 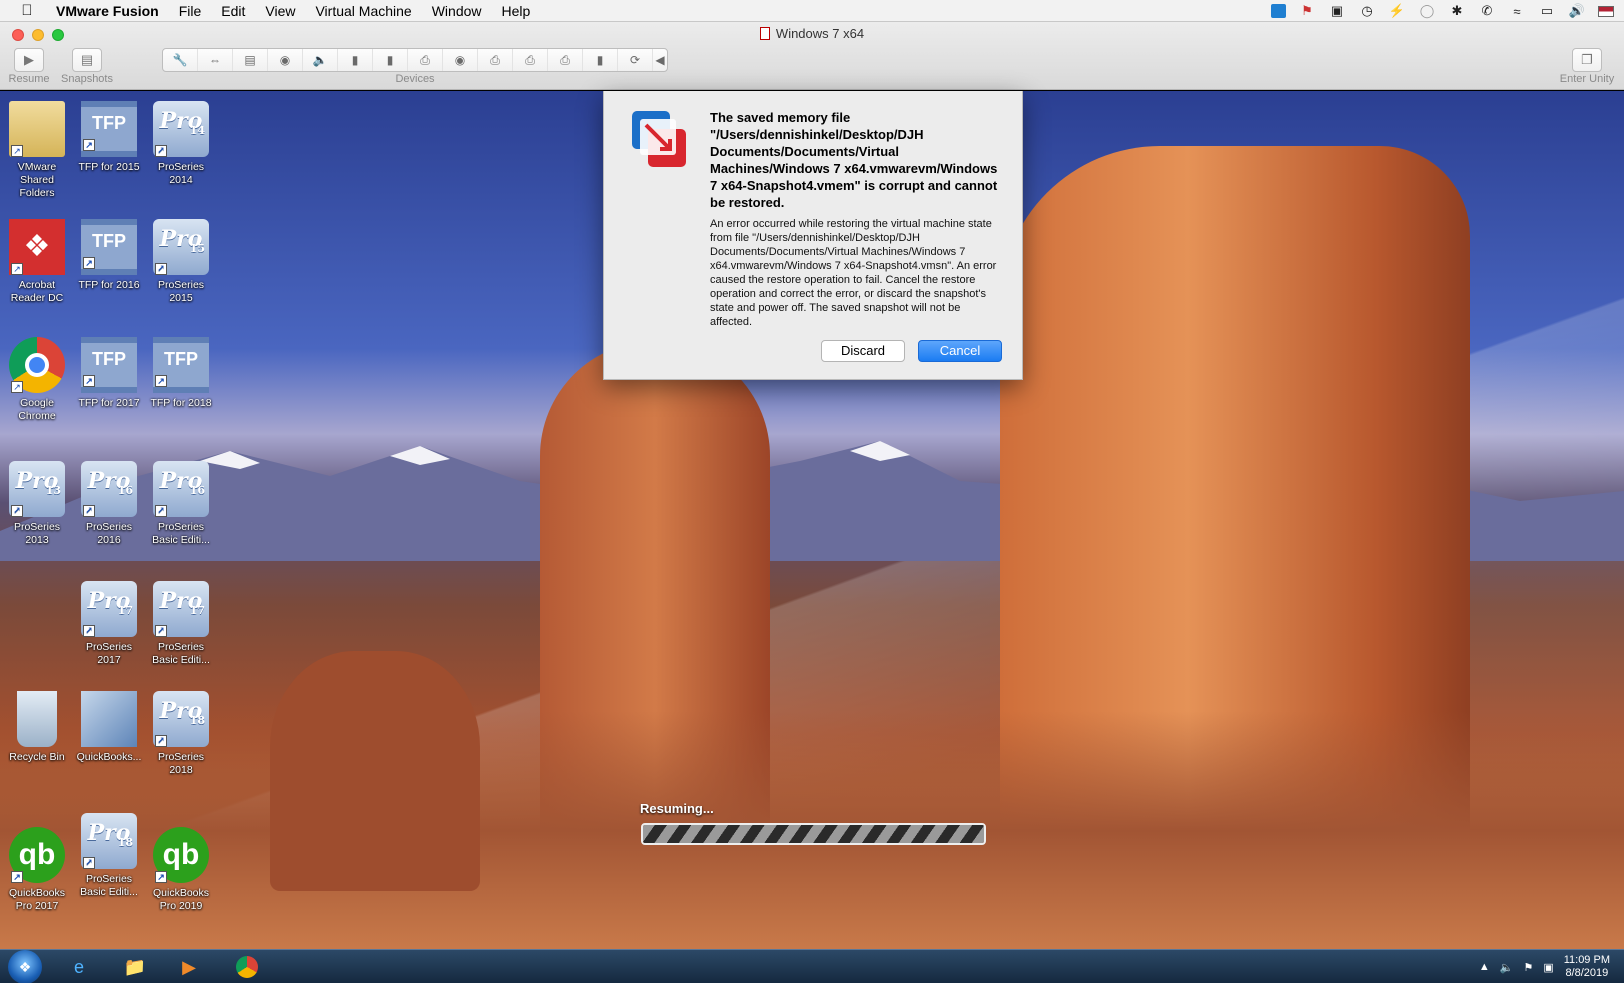 I want to click on desktop-icon-tfp-2018: TFP ↗ TFP for 2018, so click(x=181, y=373).